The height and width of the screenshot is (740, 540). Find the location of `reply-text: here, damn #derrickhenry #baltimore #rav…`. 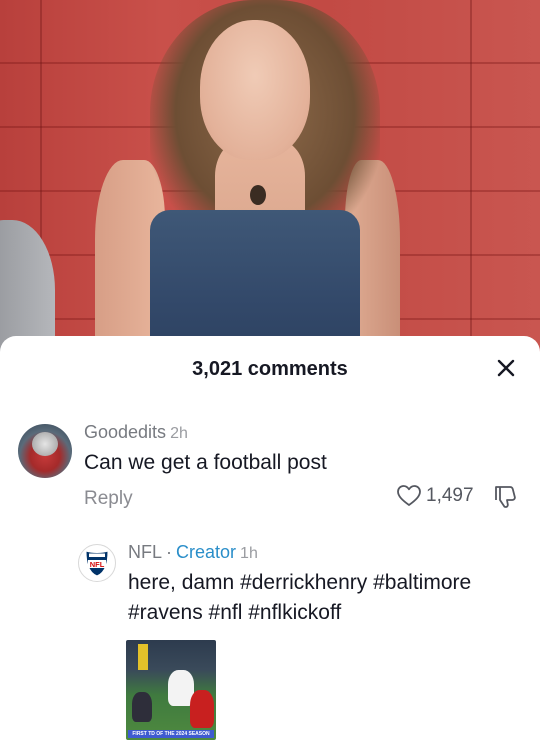

reply-text: here, damn #derrickhenry #baltimore #rav… is located at coordinates (300, 597).